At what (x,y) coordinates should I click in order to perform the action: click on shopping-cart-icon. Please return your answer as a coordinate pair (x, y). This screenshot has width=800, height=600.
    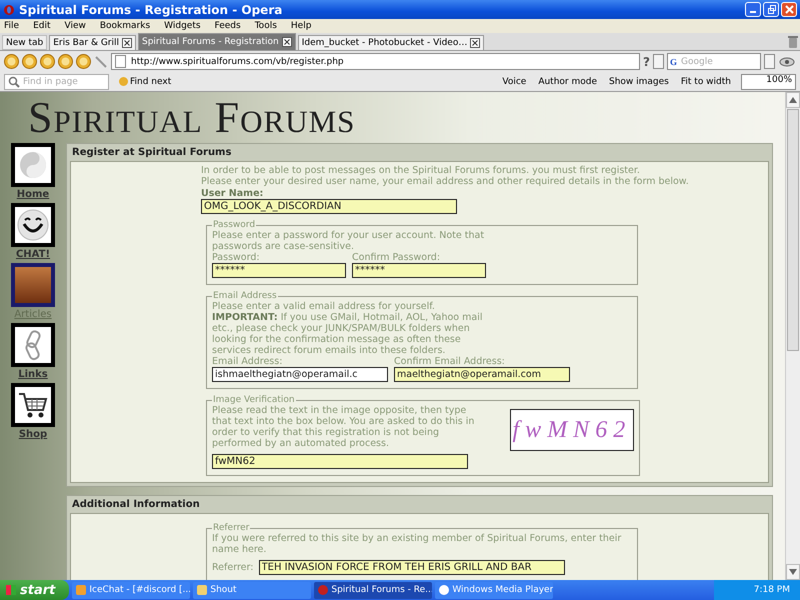
    Looking at the image, I should click on (33, 405).